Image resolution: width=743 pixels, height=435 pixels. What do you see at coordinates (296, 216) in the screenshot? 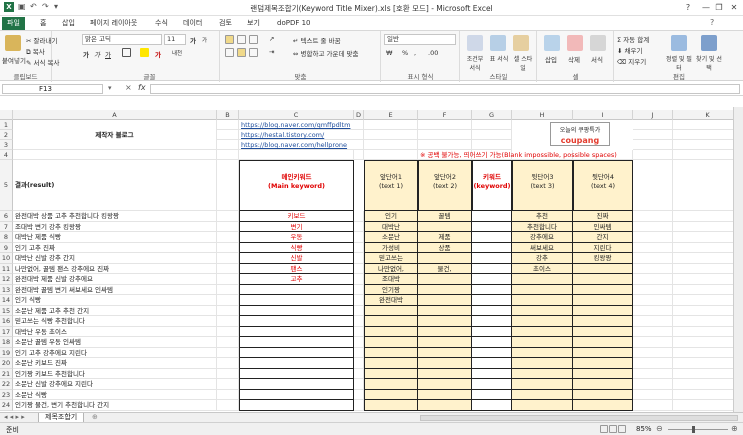
I see `main-keyword-cell: 키보드` at bounding box center [296, 216].